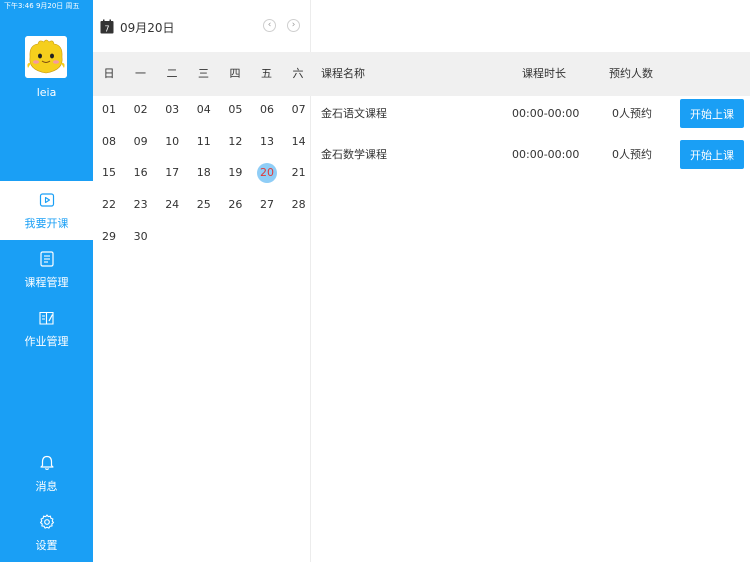 This screenshot has height=562, width=750. Describe the element at coordinates (293, 25) in the screenshot. I see `next-month-button: ›` at that location.